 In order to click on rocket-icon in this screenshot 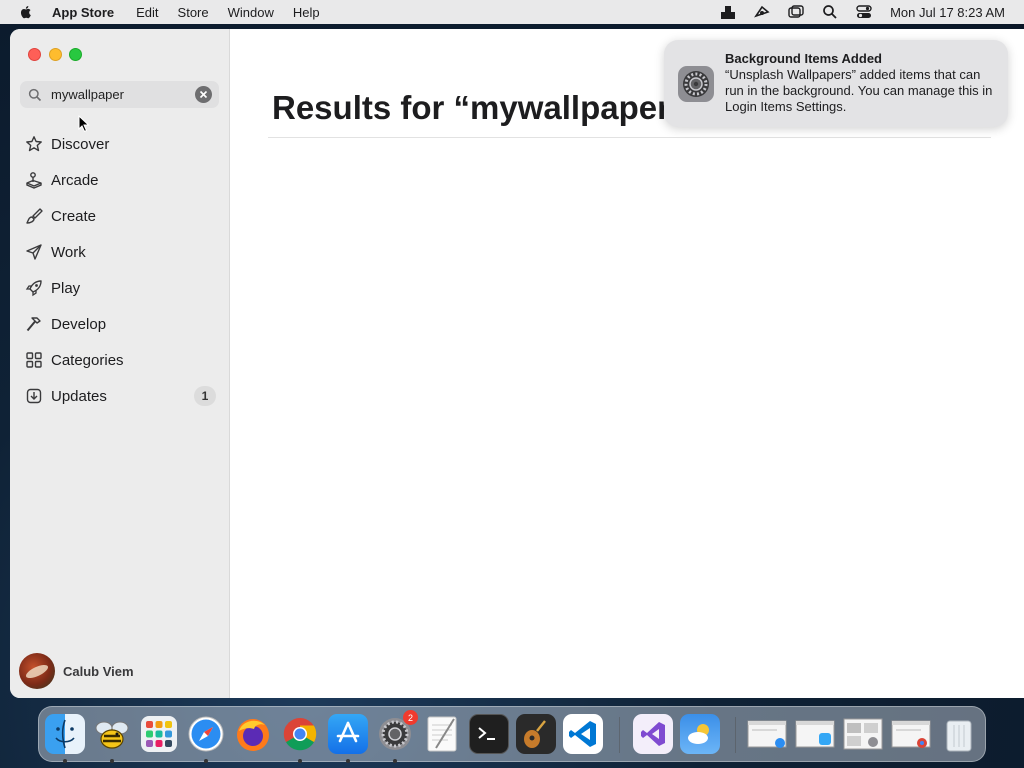, I will do `click(34, 288)`.